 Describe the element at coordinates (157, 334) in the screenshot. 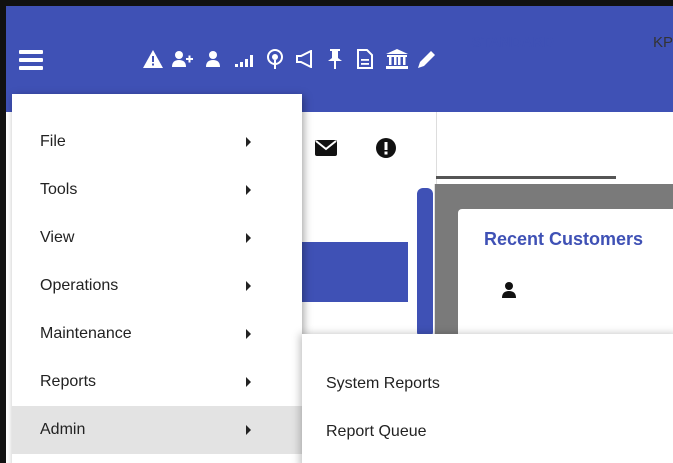

I see `menu-item-maintenance: Maintenance` at that location.